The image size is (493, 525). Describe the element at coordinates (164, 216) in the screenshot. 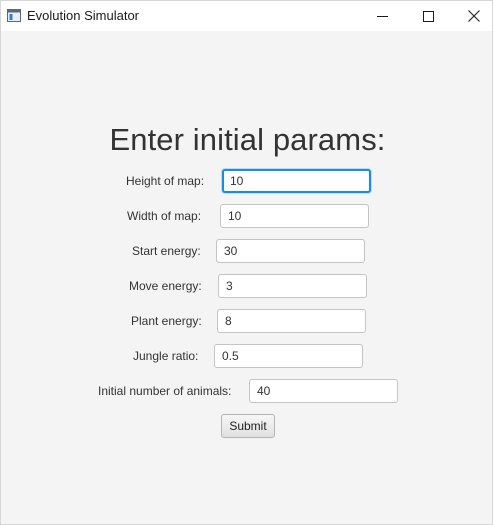

I see `width-of-map-label: Width of map:` at that location.